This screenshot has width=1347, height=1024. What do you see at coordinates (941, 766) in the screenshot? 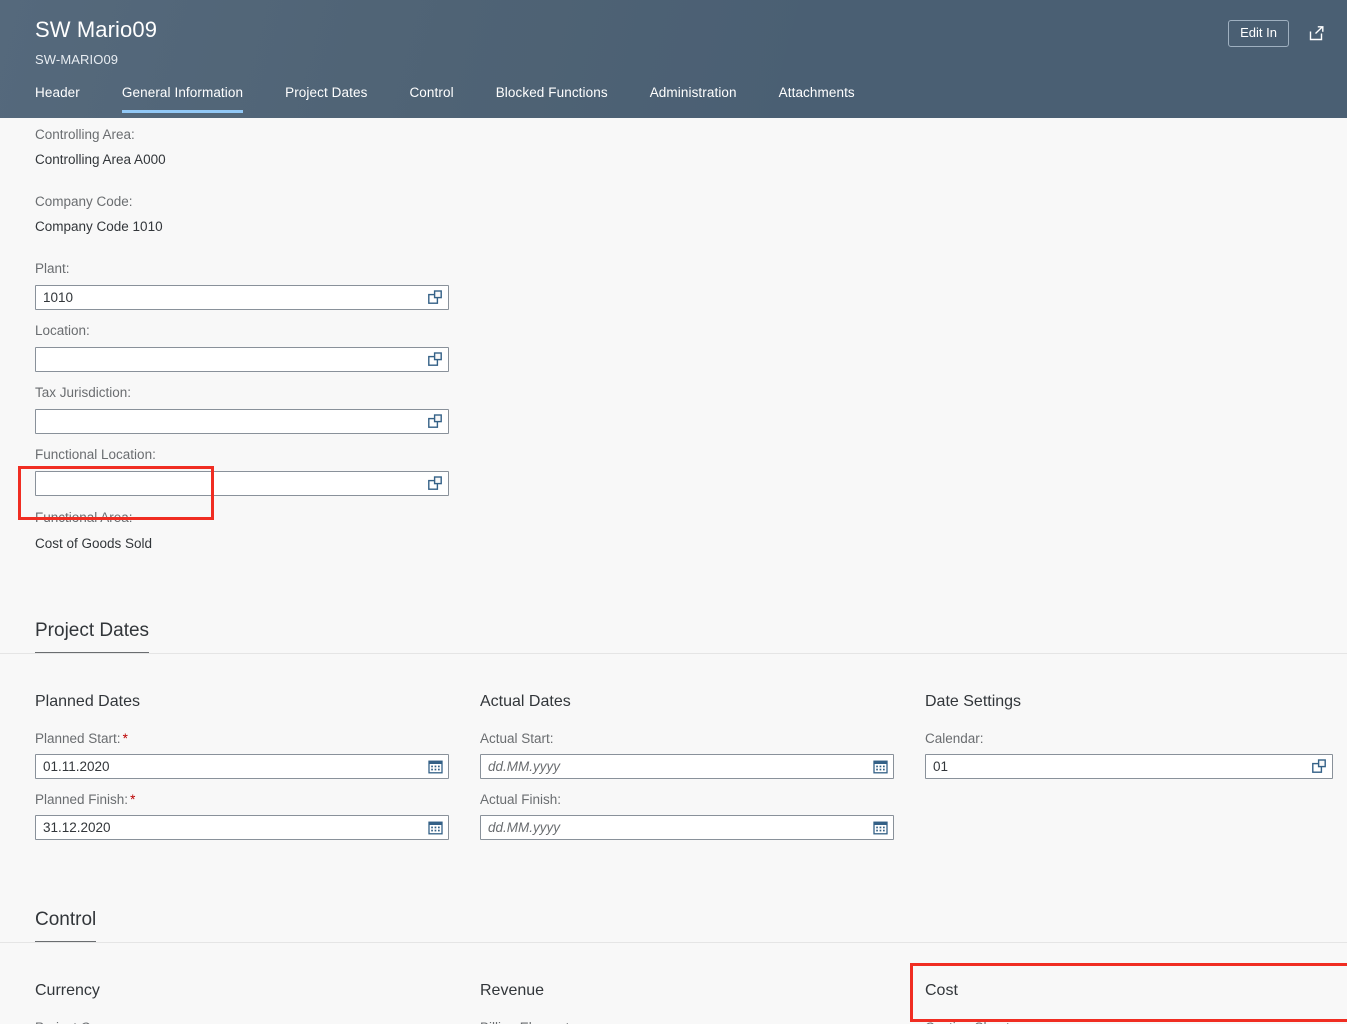
I see `calendar-value: 01` at bounding box center [941, 766].